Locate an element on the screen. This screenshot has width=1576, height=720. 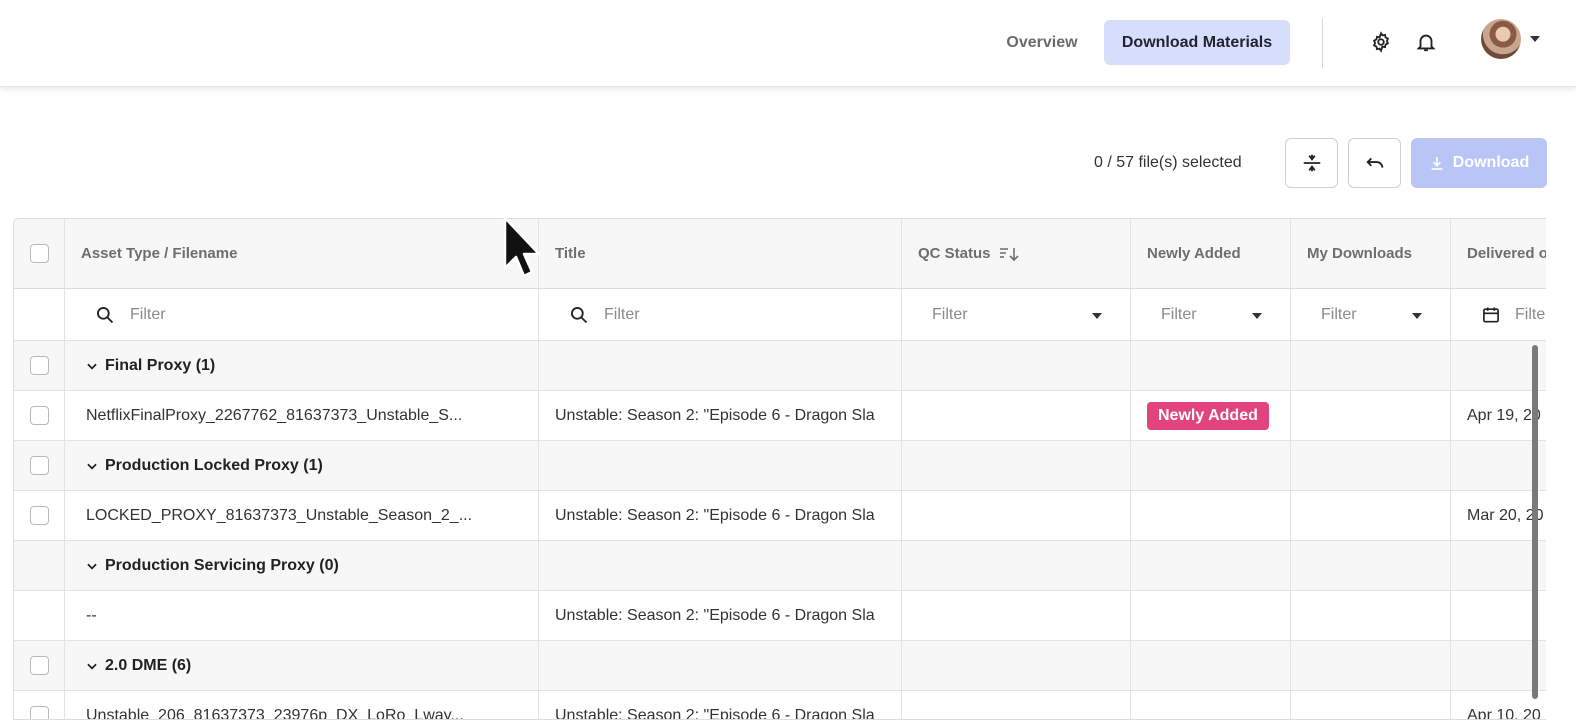
avatar-dropdown-caret-icon is located at coordinates (1535, 39).